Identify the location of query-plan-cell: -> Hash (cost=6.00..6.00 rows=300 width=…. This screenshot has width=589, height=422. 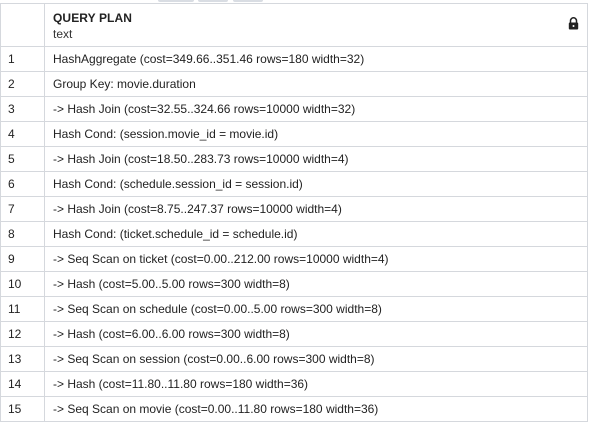
(316, 334).